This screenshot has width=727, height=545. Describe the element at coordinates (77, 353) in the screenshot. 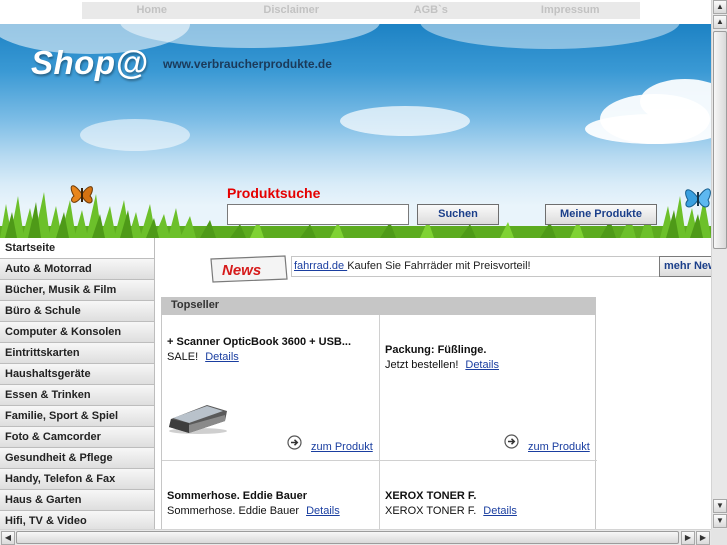

I see `sidebar-item-eintrittskarten: Eintrittskarten` at that location.